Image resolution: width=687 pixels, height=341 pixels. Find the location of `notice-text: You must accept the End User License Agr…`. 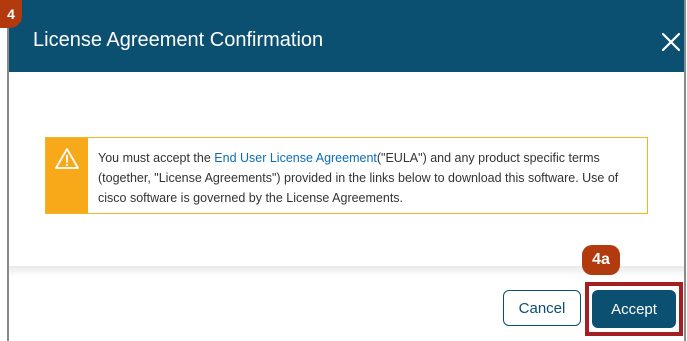

notice-text: You must accept the End User License Agr… is located at coordinates (368, 178).